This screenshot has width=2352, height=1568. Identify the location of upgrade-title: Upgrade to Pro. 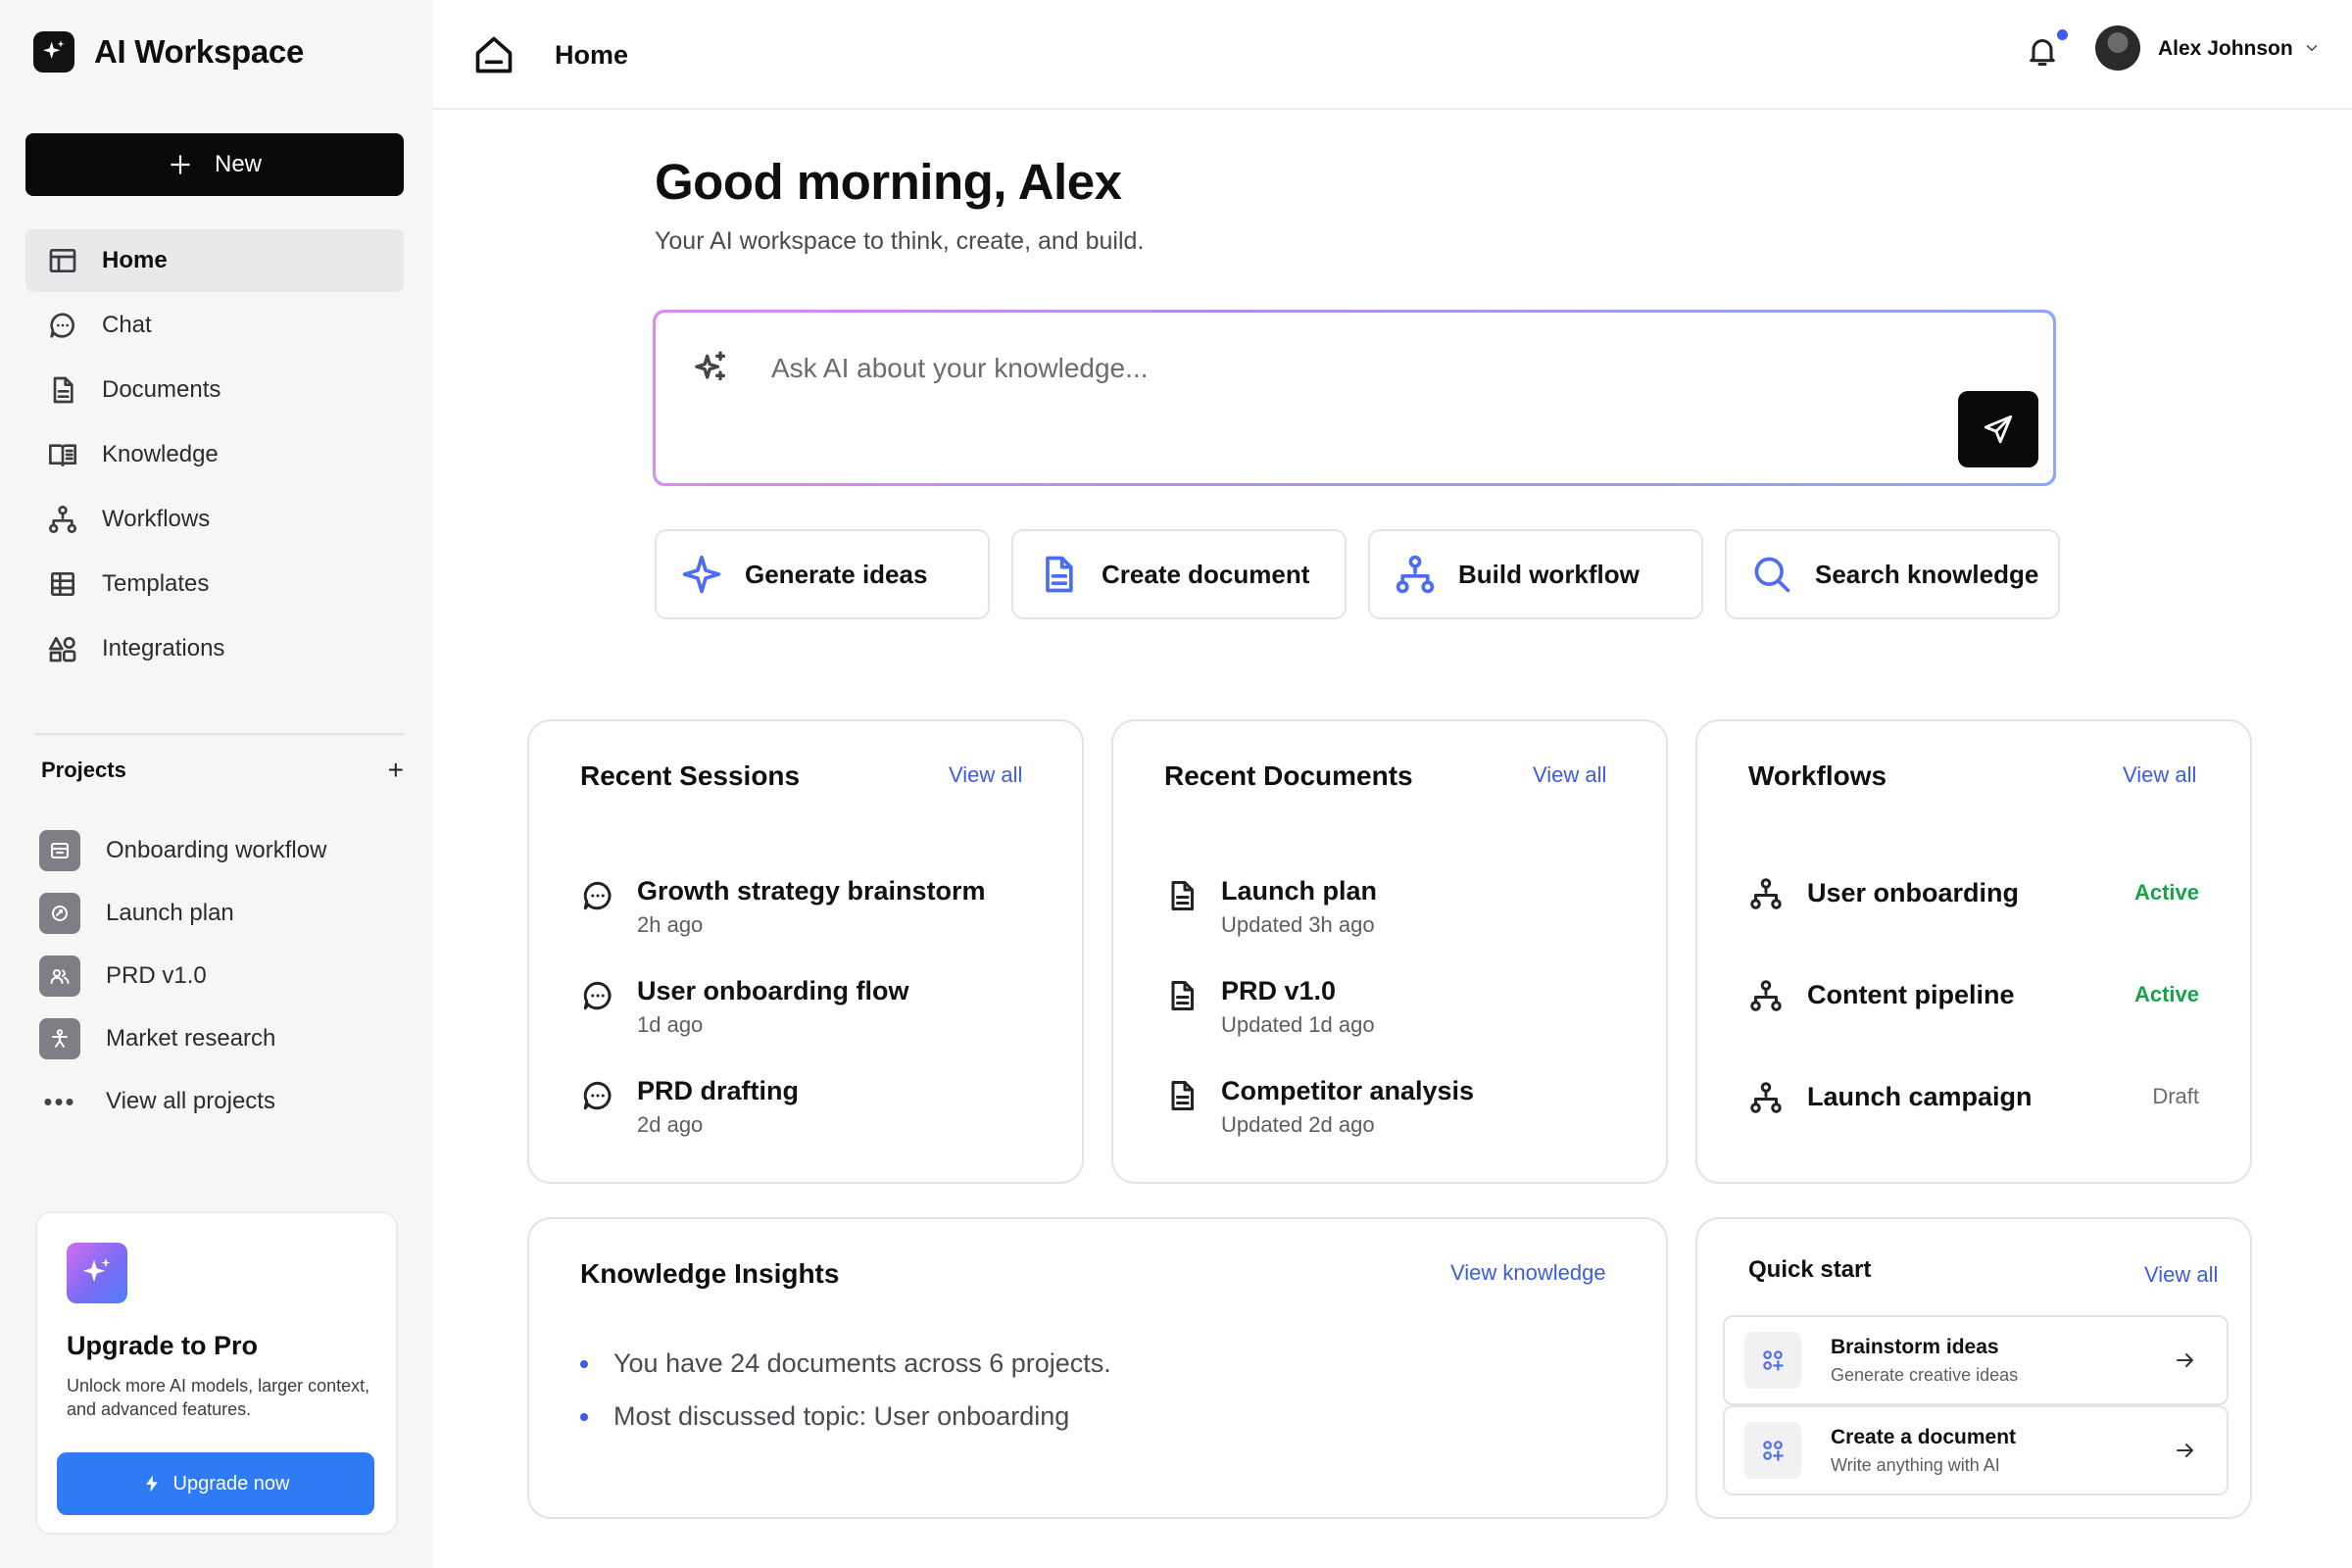
(163, 1345).